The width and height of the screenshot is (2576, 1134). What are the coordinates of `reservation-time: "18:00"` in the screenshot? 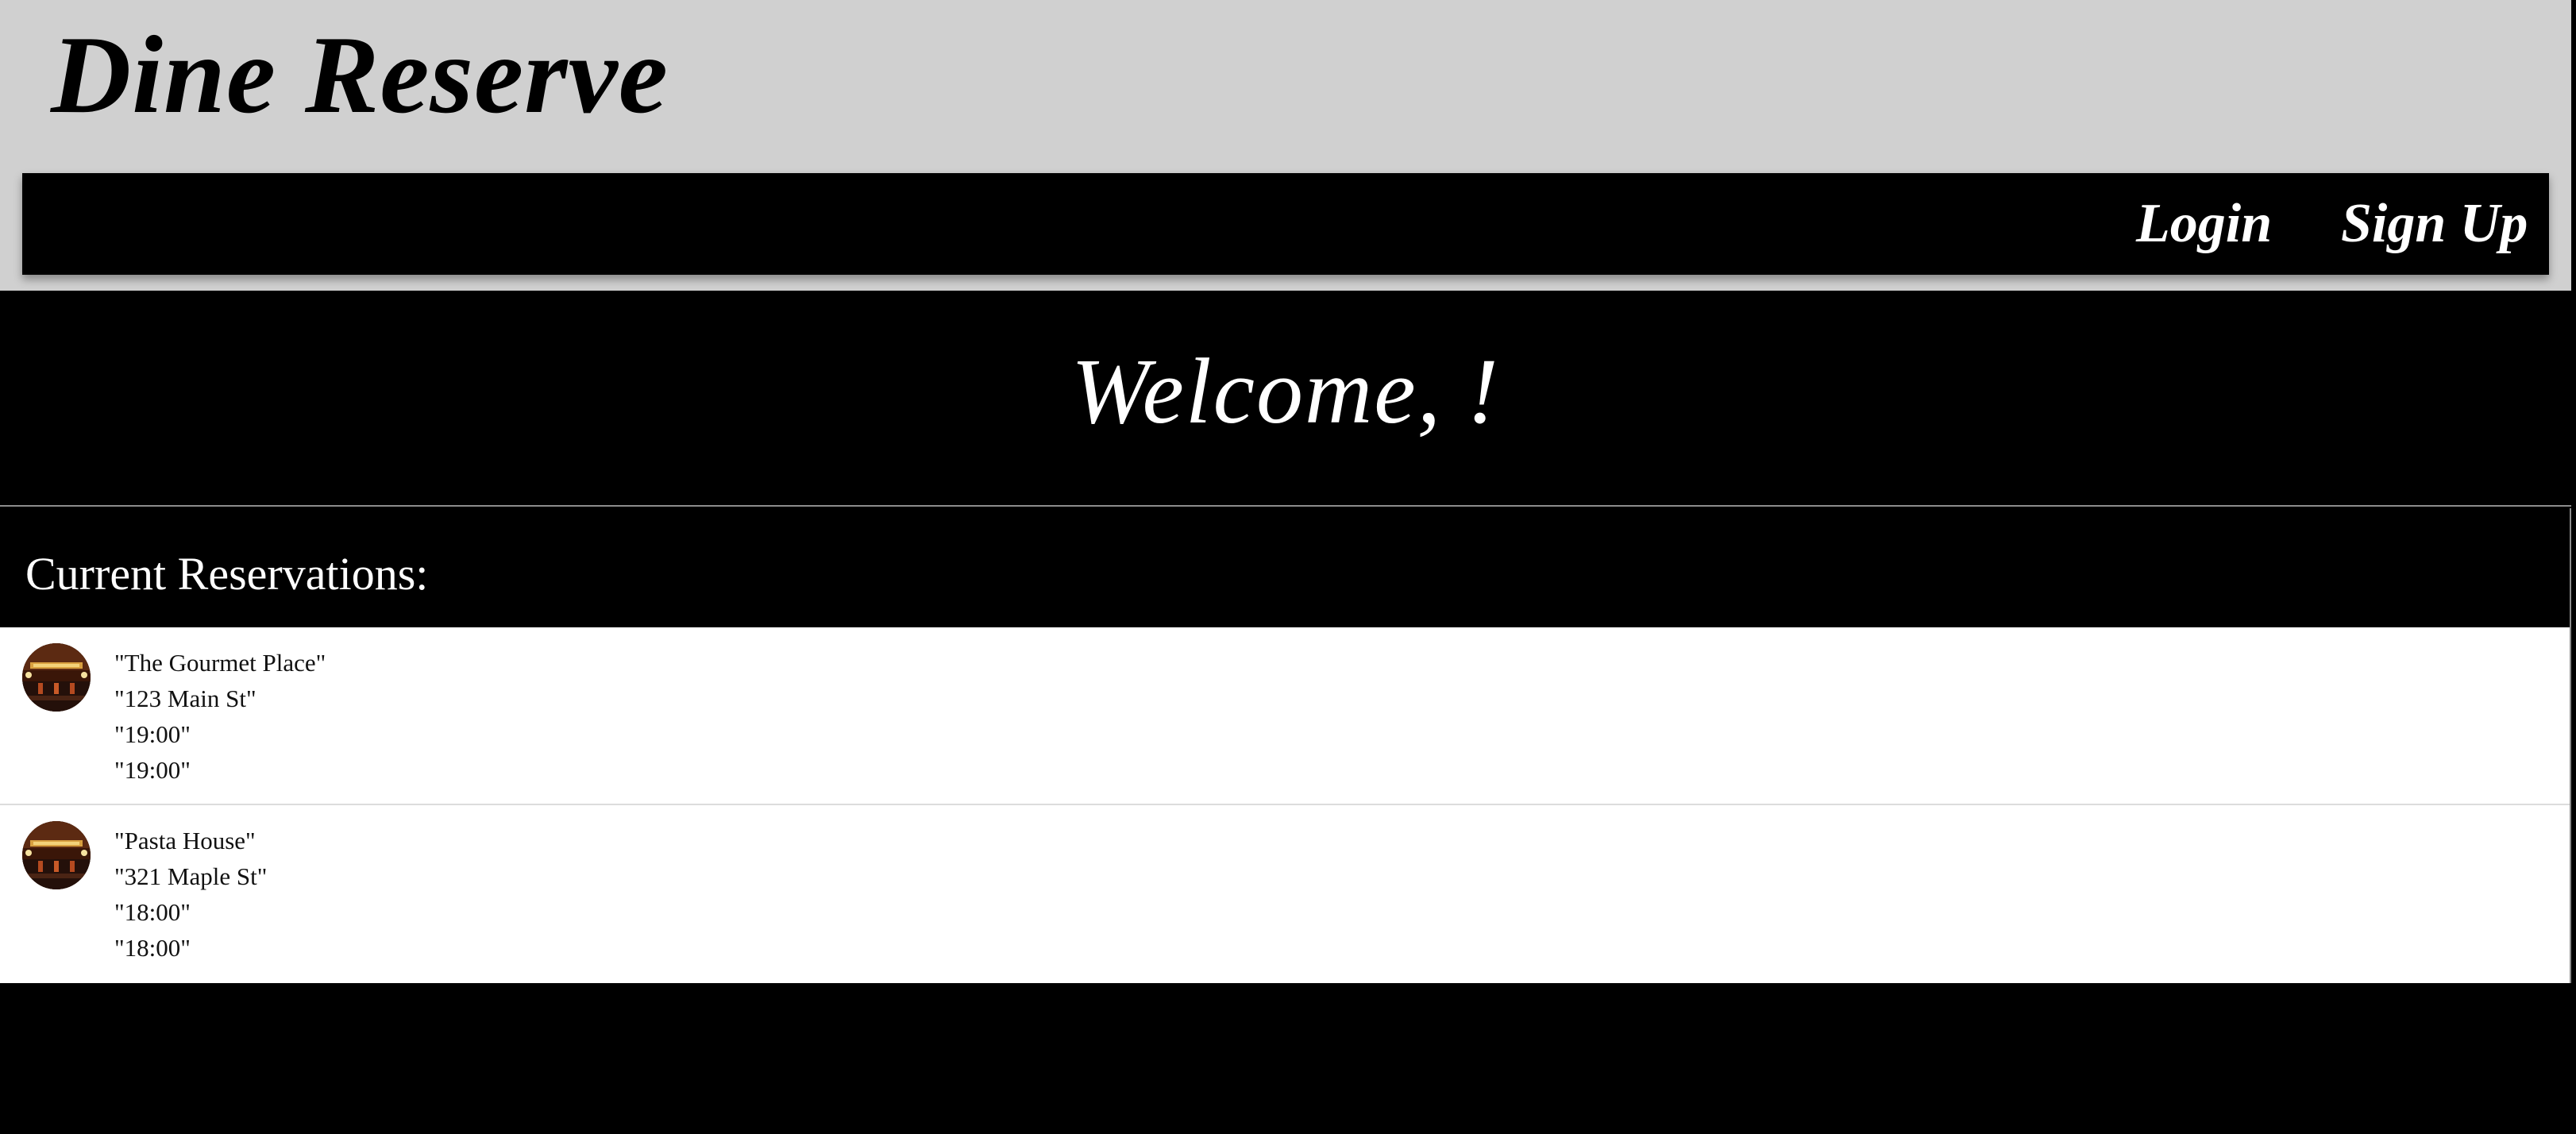 It's located at (152, 912).